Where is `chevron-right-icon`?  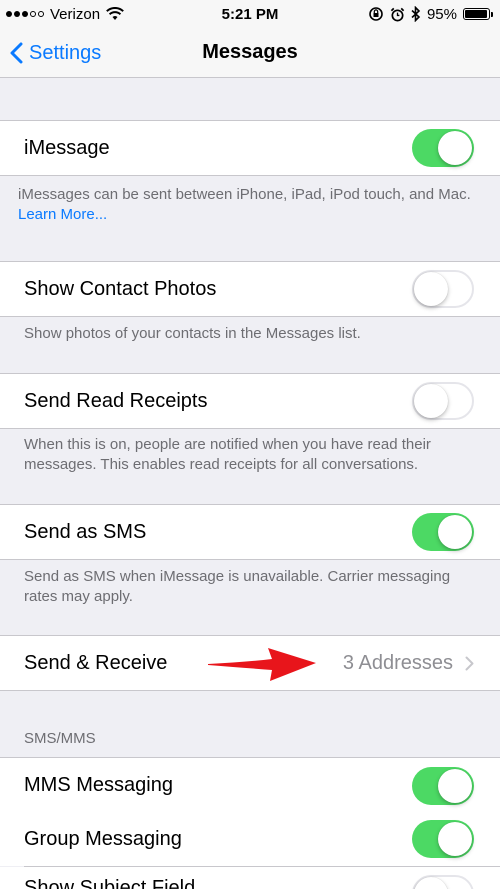
chevron-right-icon is located at coordinates (469, 663).